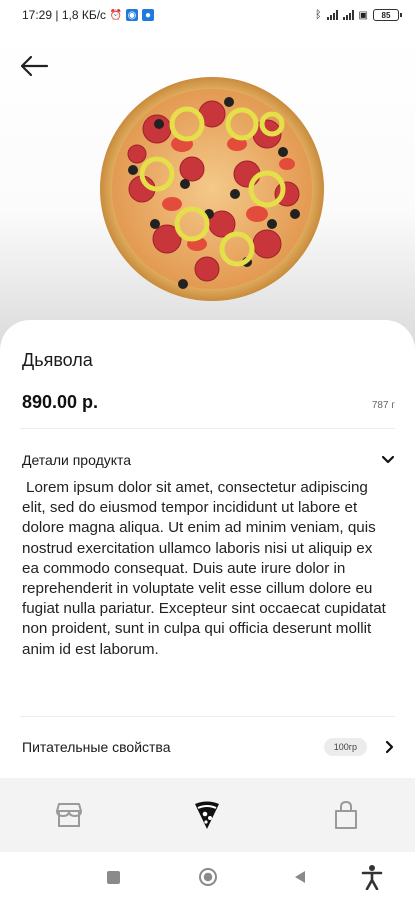  Describe the element at coordinates (389, 747) in the screenshot. I see `chevron-right-icon` at that location.